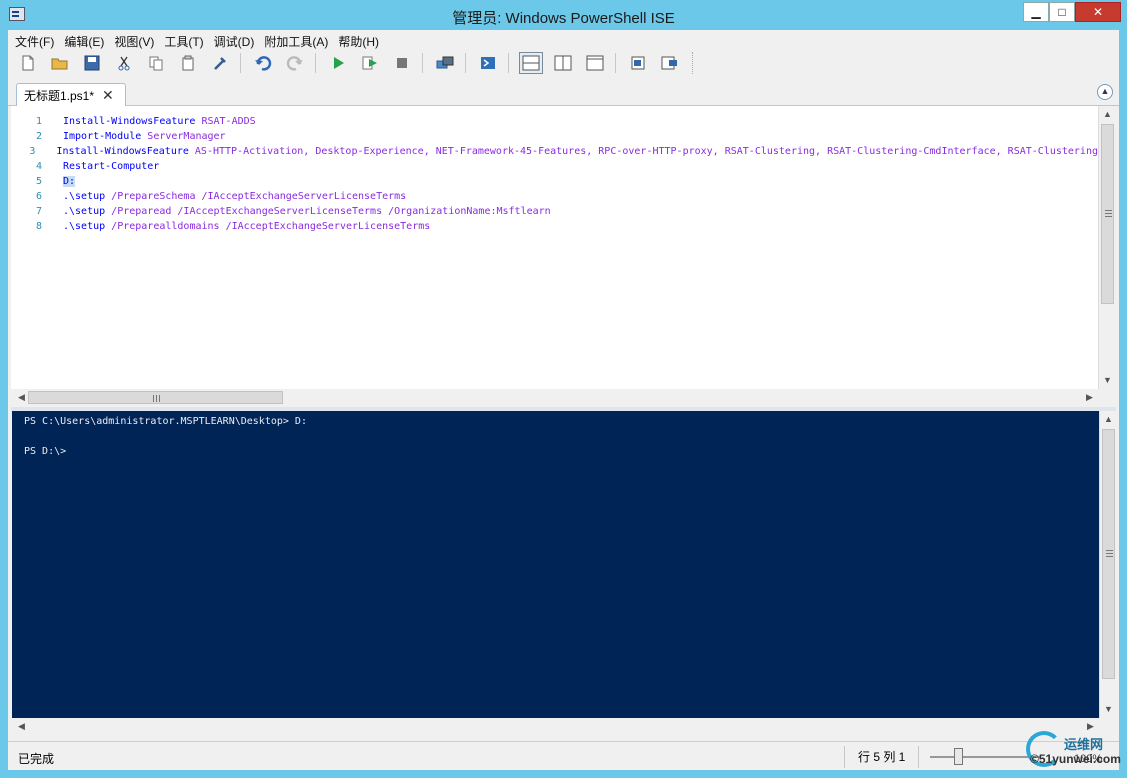 This screenshot has width=1127, height=778. What do you see at coordinates (263, 63) in the screenshot?
I see `undo-icon` at bounding box center [263, 63].